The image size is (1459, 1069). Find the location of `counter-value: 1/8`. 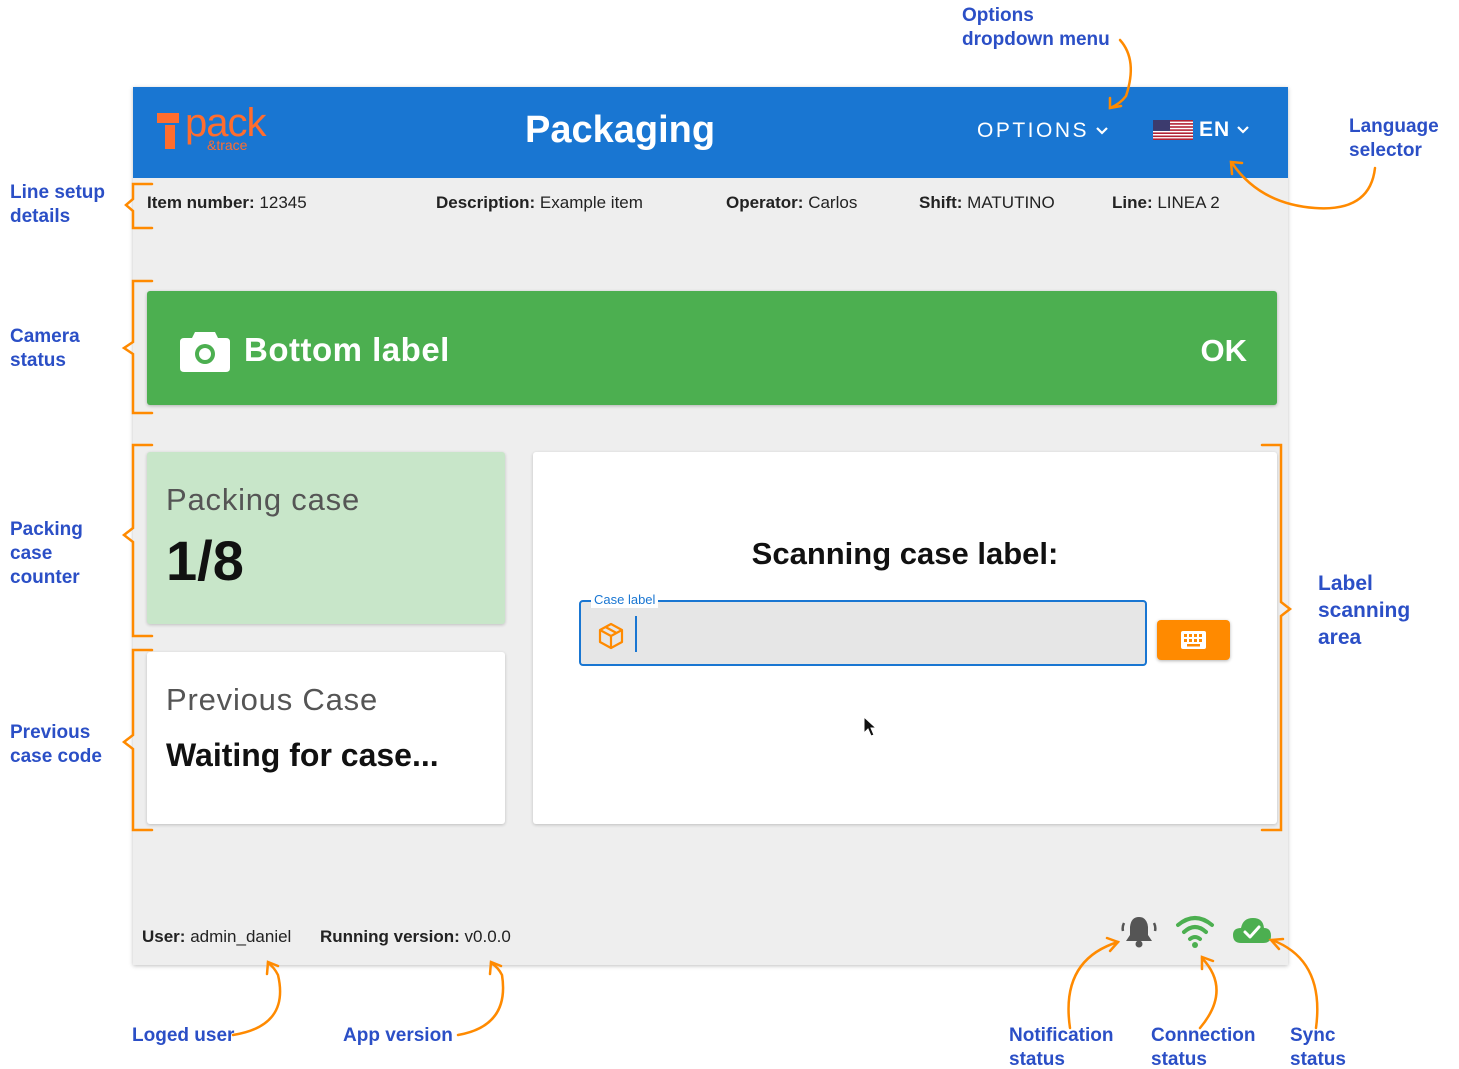

counter-value: 1/8 is located at coordinates (205, 560).